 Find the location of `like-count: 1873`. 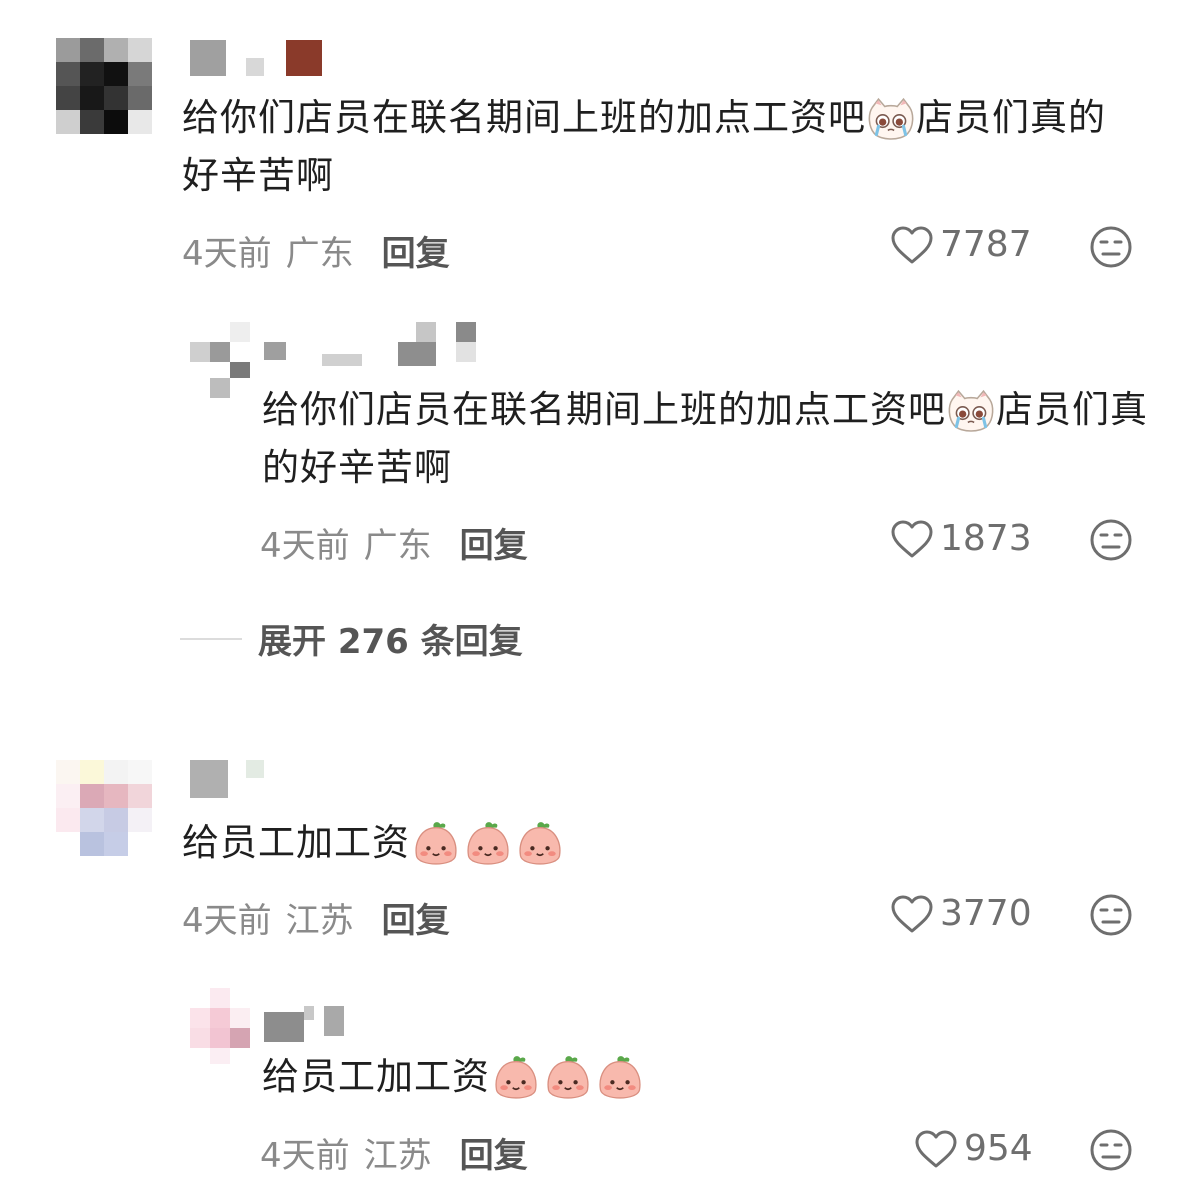

like-count: 1873 is located at coordinates (986, 538).